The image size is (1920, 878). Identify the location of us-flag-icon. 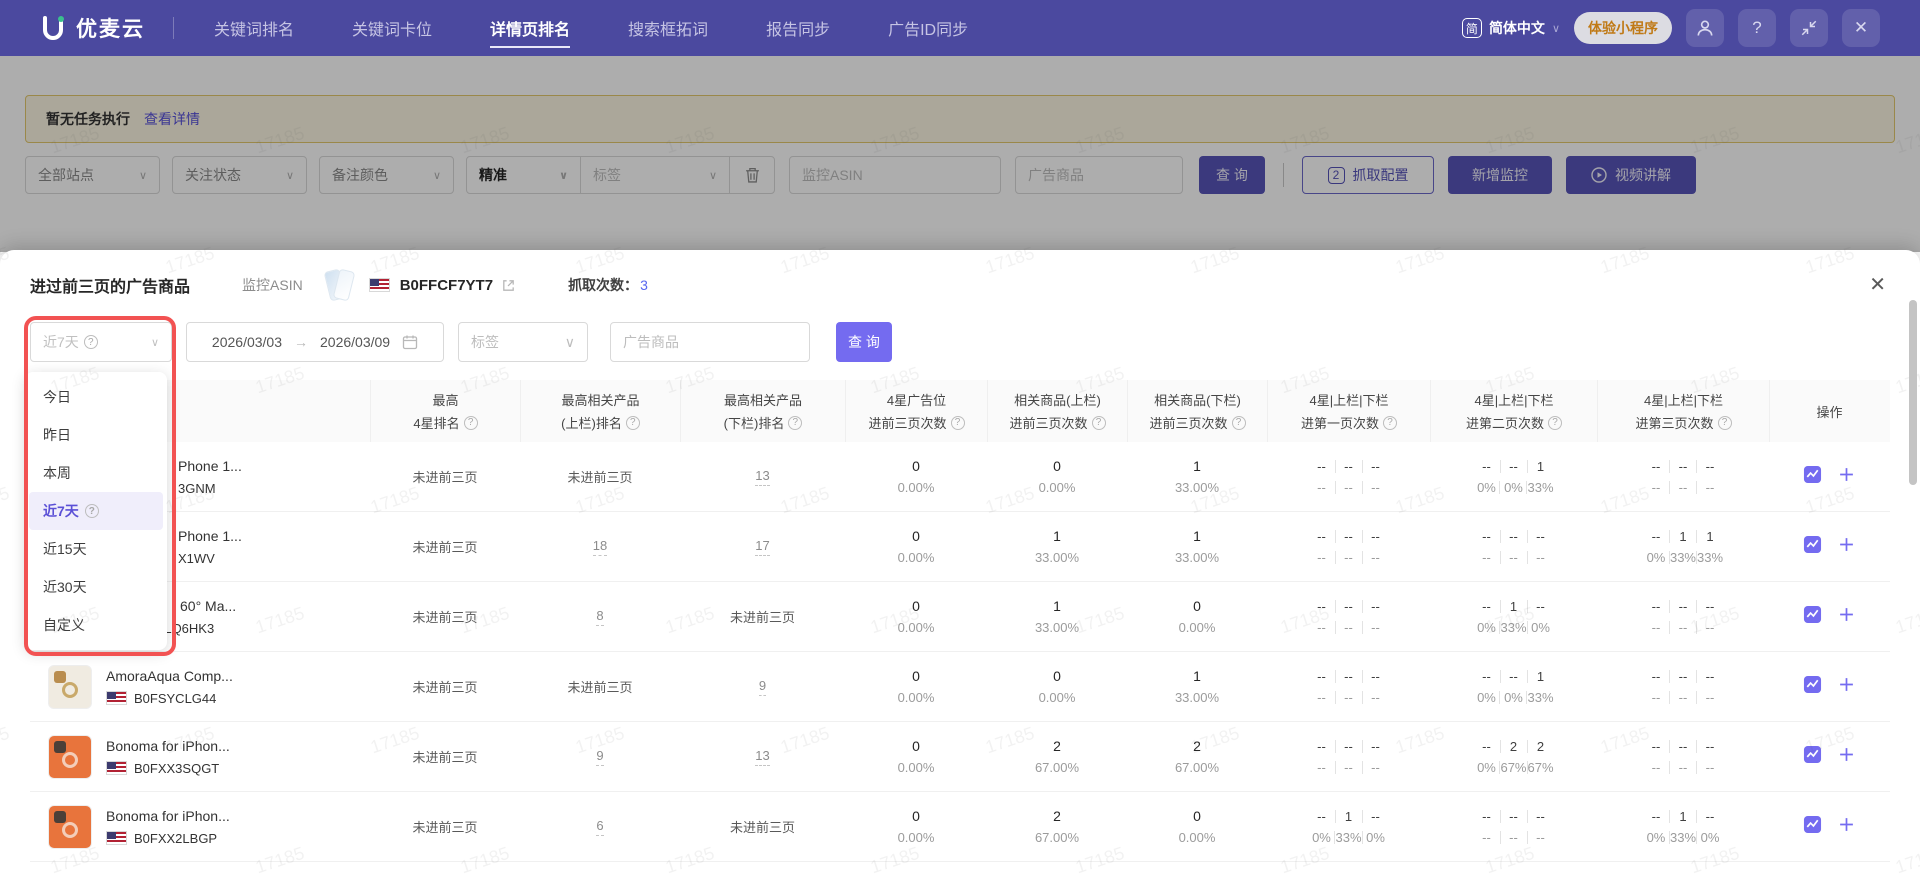
(116, 698).